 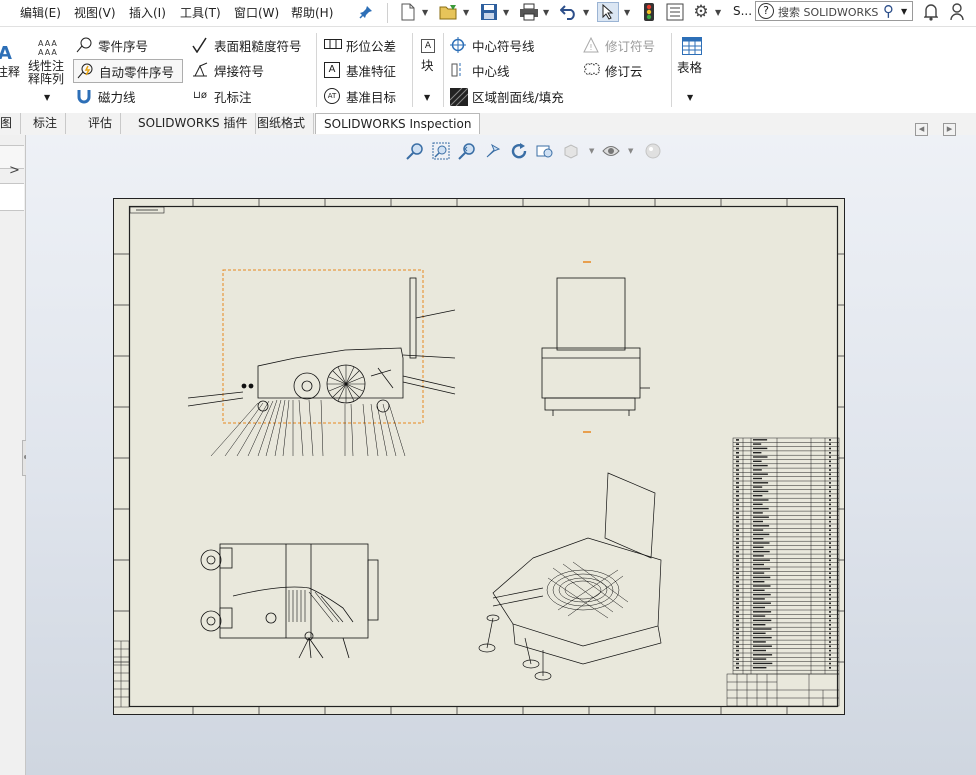 What do you see at coordinates (366, 12) in the screenshot?
I see `pin-icon` at bounding box center [366, 12].